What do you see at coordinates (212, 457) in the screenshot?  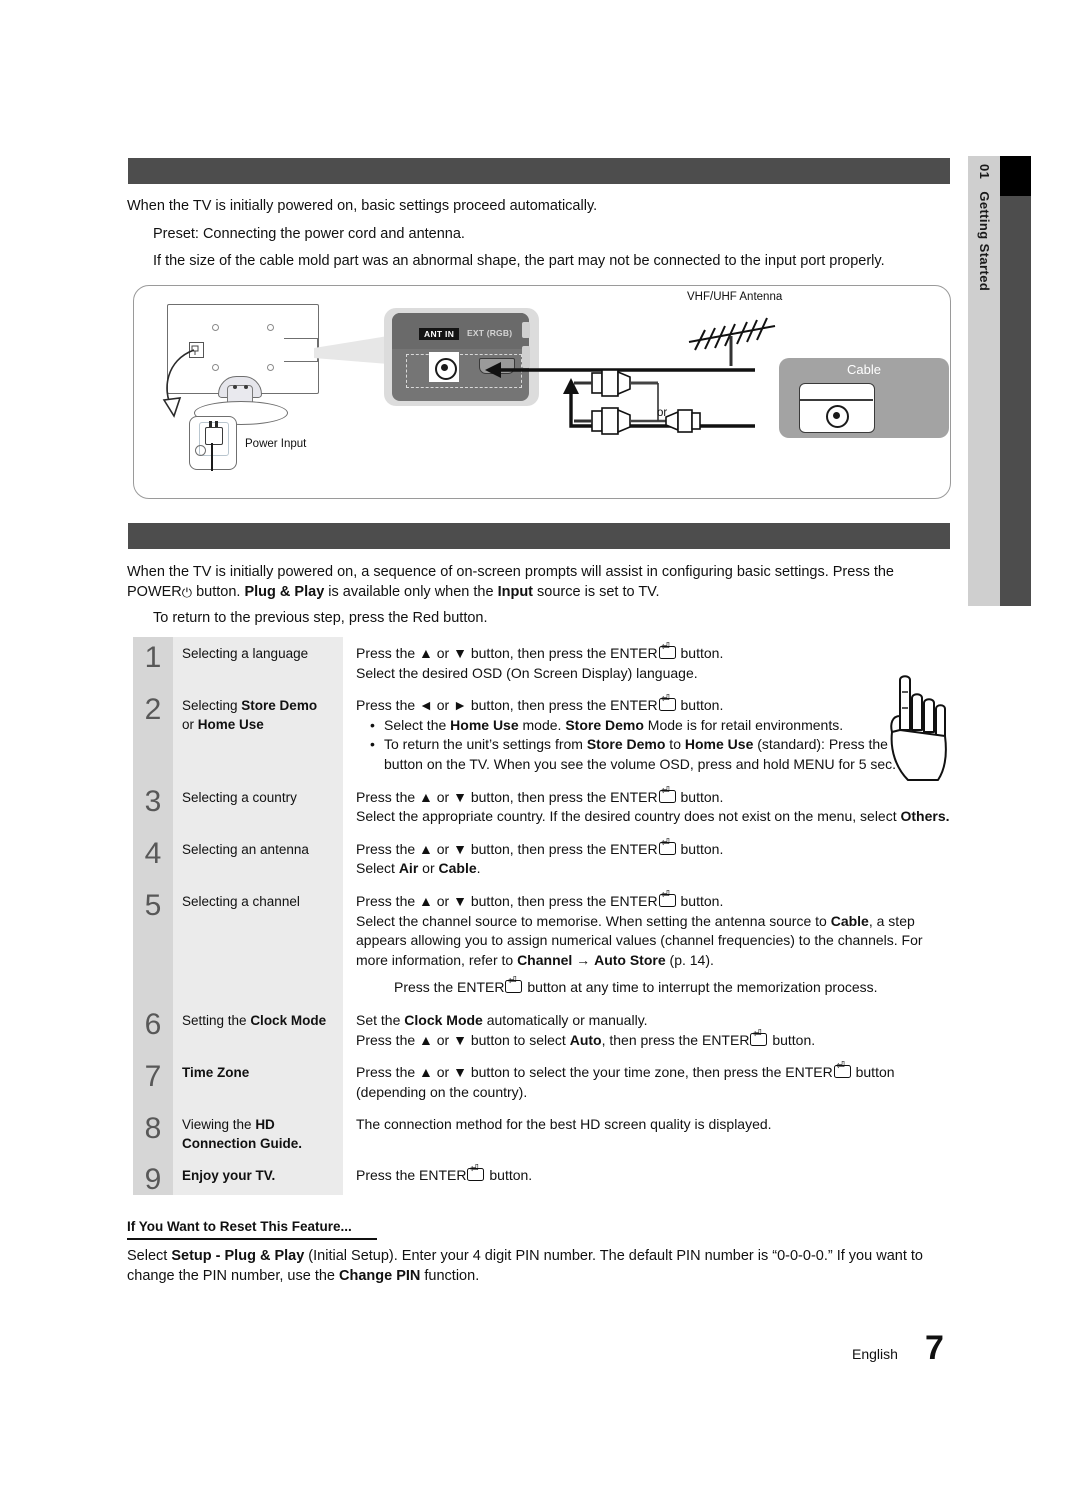 I see `power-cord` at bounding box center [212, 457].